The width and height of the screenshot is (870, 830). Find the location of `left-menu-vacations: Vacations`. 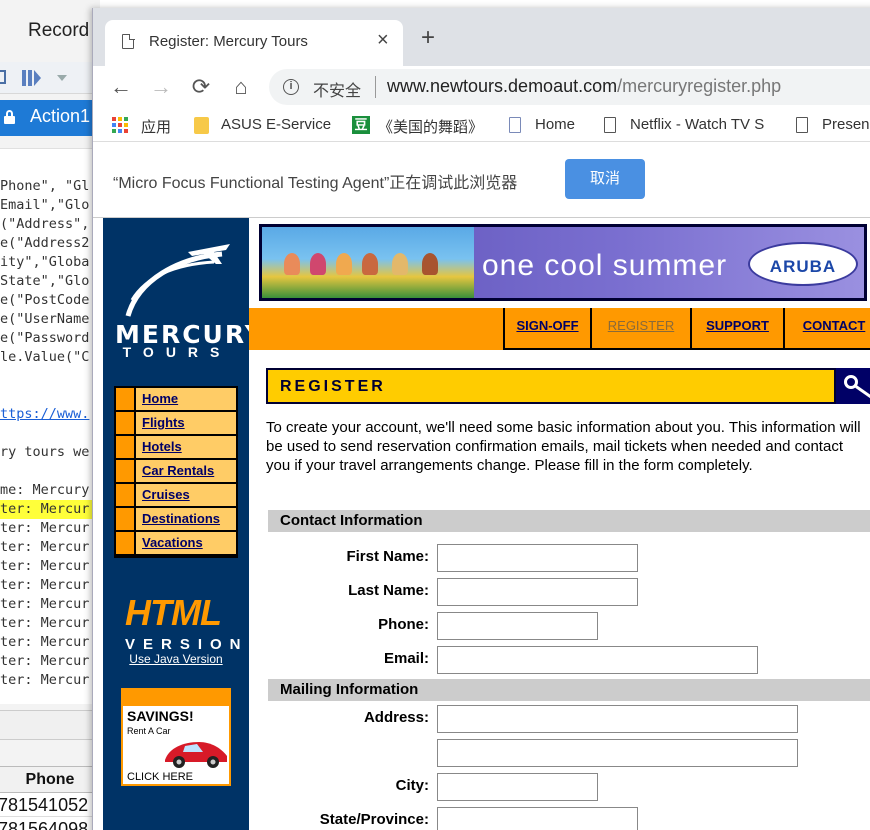

left-menu-vacations: Vacations is located at coordinates (176, 543).